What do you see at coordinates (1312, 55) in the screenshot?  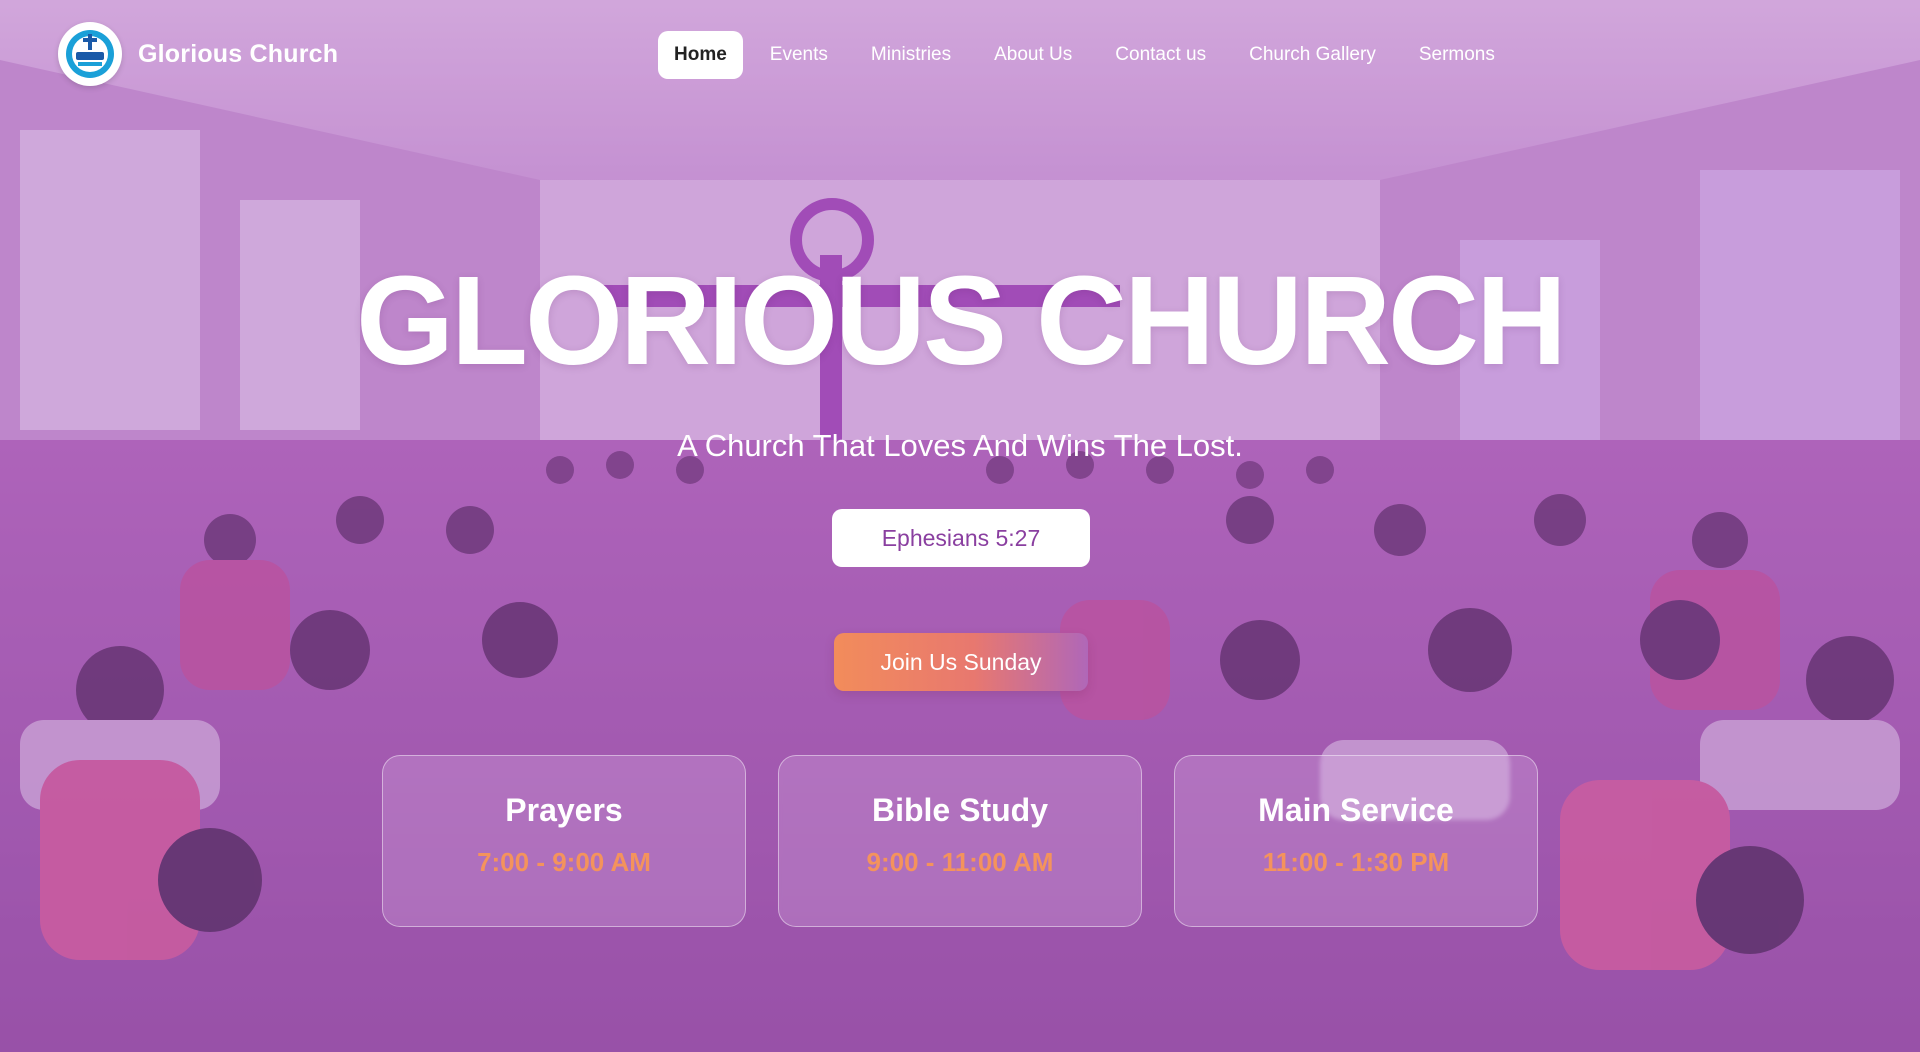 I see `nav-church-gallery: Church Gallery` at bounding box center [1312, 55].